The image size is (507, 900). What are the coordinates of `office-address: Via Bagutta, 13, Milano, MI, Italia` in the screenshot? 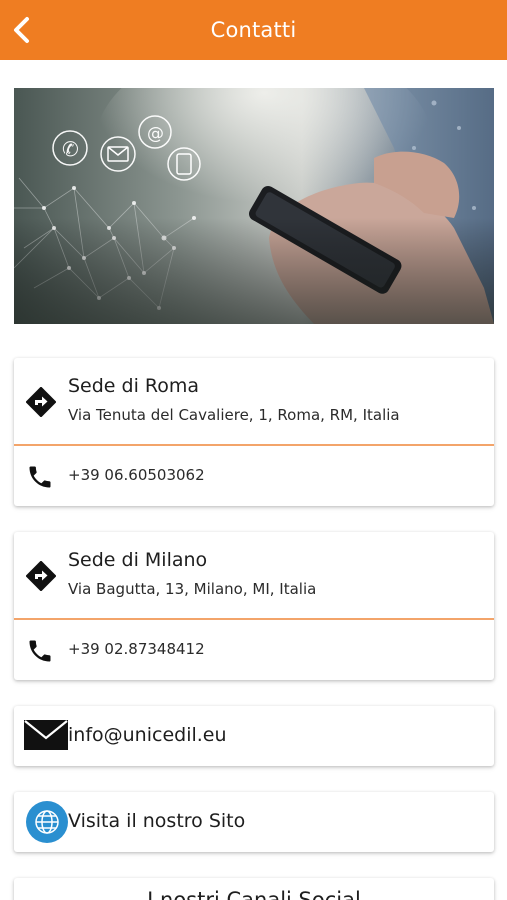 It's located at (192, 589).